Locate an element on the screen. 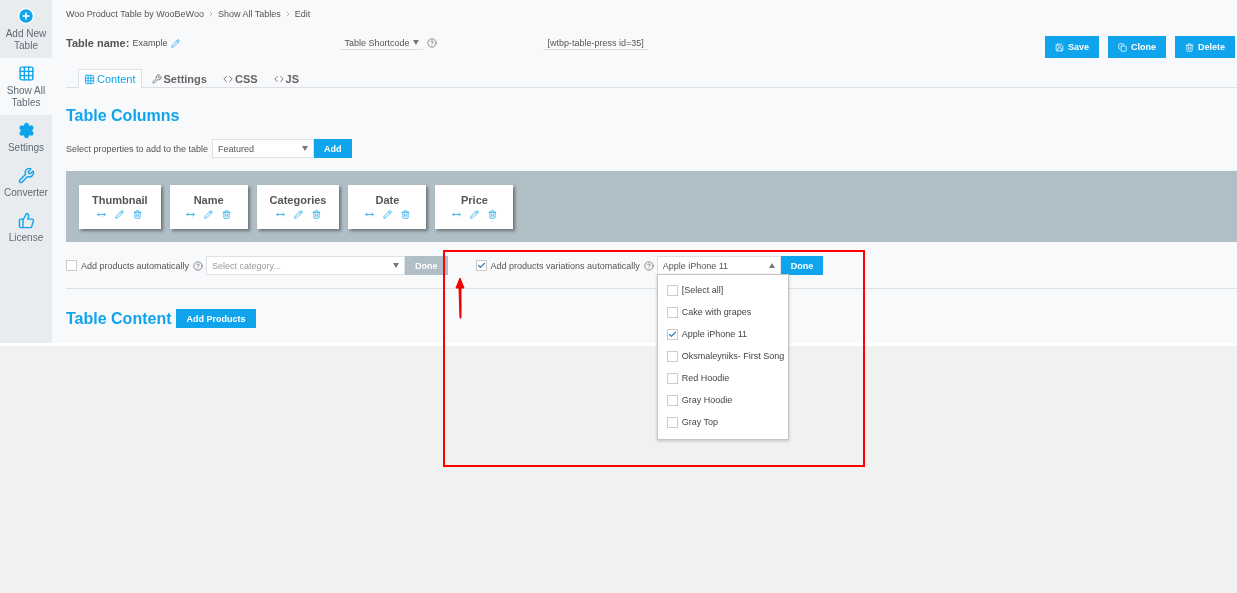  breadcrumb-link: Show All Tables is located at coordinates (249, 14).